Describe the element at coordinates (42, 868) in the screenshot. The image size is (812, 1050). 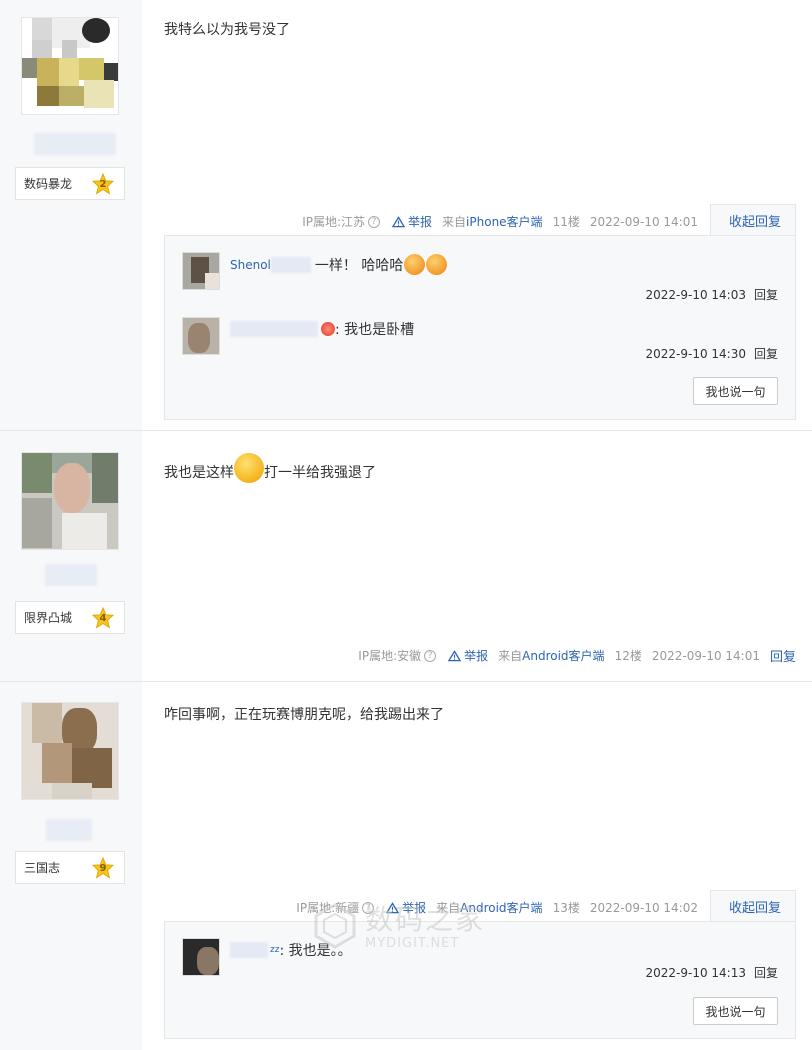
I see `badge-label: 三国志` at that location.